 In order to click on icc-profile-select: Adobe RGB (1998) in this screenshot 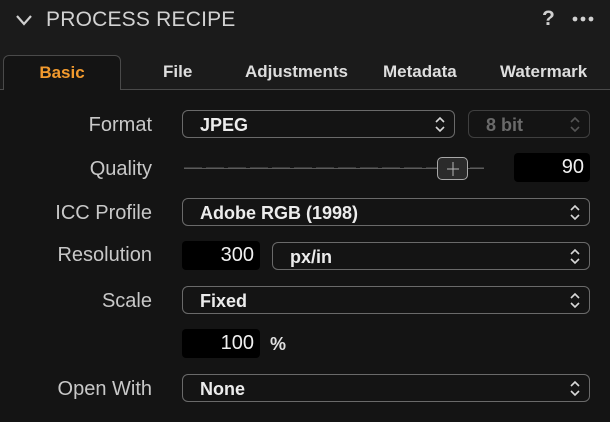, I will do `click(386, 212)`.